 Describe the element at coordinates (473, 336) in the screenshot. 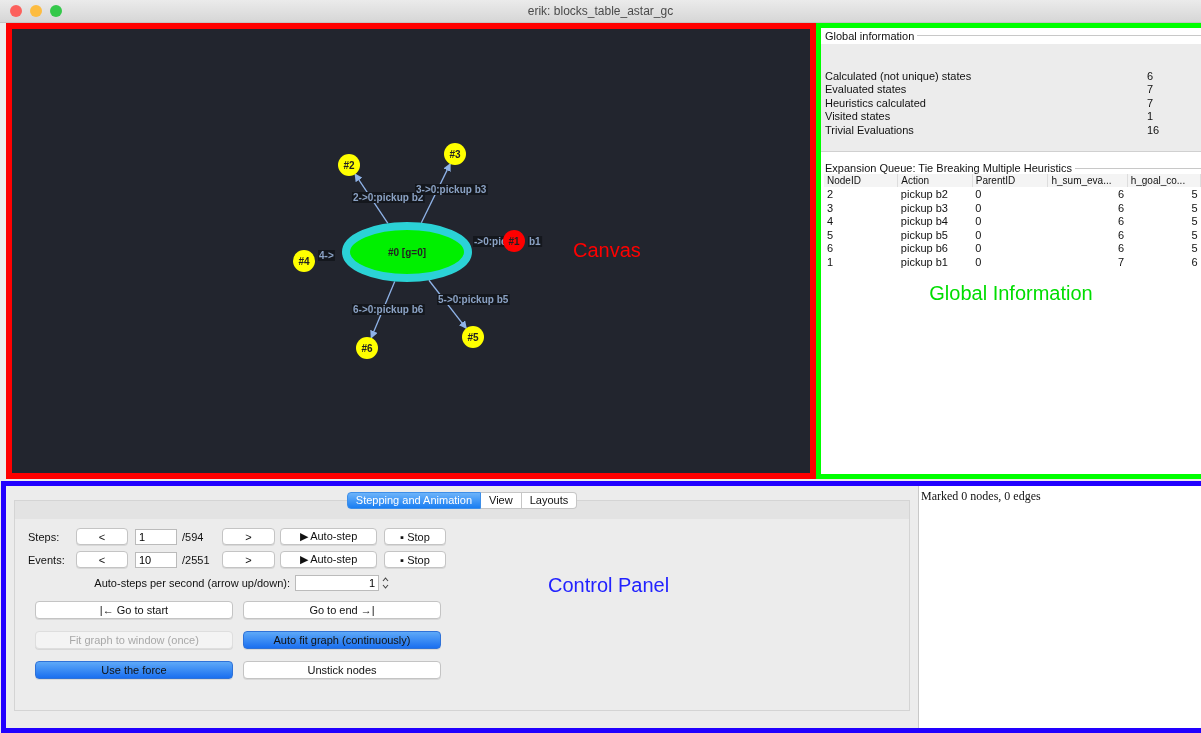

I see `graph-node: #5` at that location.